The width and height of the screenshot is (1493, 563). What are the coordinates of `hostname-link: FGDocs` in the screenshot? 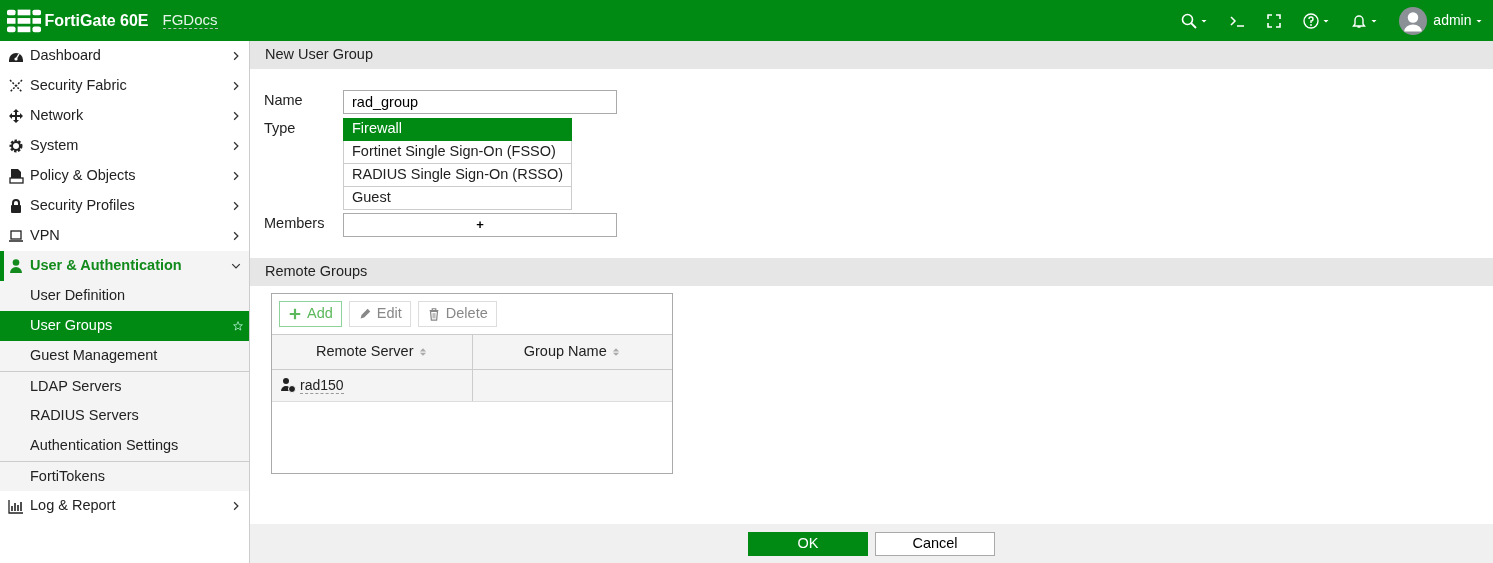 It's located at (190, 20).